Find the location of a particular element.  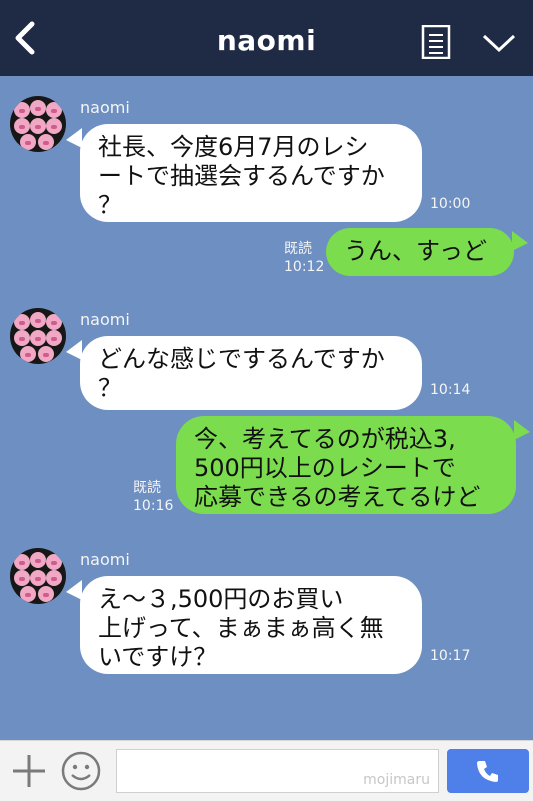

message-bubble-outgoing: うん、すっど is located at coordinates (420, 252).